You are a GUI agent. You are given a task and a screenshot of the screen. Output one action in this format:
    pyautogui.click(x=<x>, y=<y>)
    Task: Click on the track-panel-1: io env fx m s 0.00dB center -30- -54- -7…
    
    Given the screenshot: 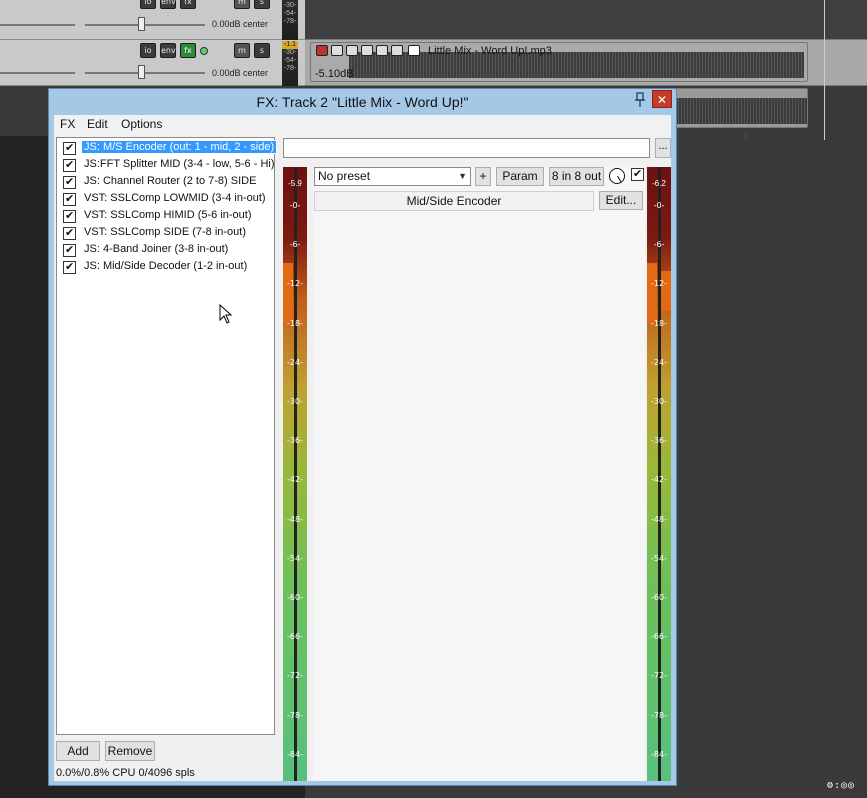 What is the action you would take?
    pyautogui.click(x=152, y=20)
    